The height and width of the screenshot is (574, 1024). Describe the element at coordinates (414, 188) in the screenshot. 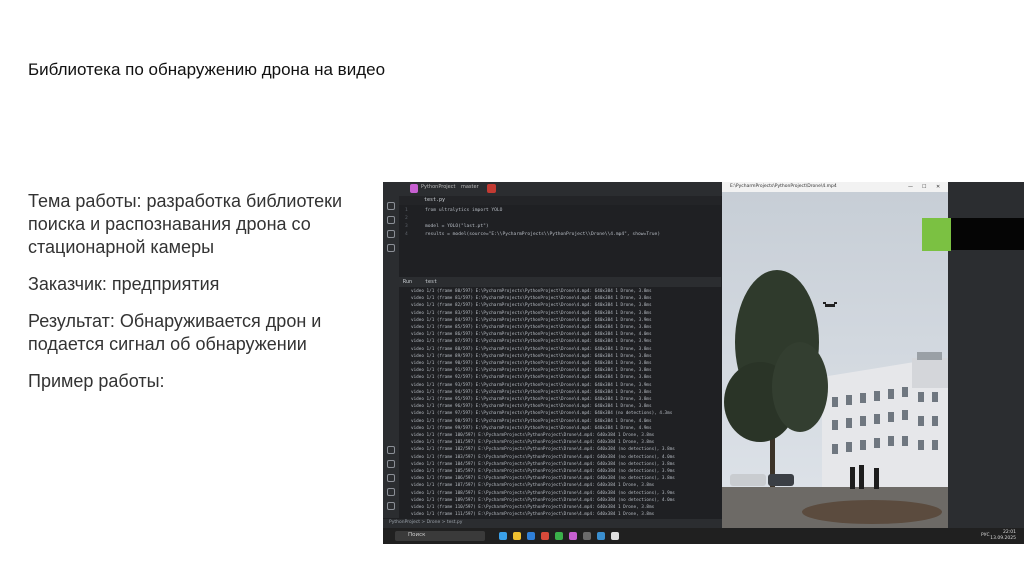

I see `project-badge-icon` at that location.